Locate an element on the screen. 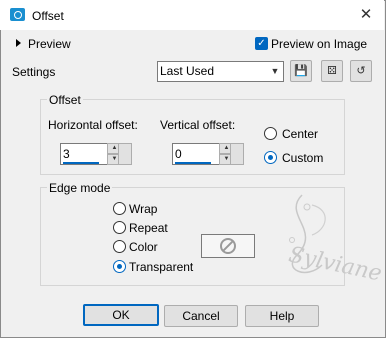 This screenshot has width=386, height=338. no-color-icon is located at coordinates (228, 246).